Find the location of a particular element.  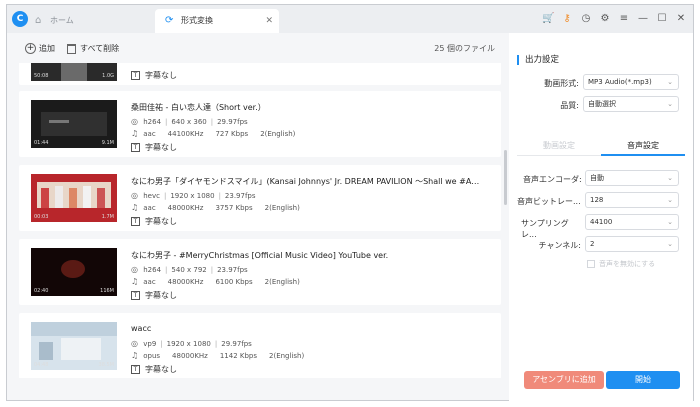

quality-select: 自動選択 ⌄ is located at coordinates (631, 104).